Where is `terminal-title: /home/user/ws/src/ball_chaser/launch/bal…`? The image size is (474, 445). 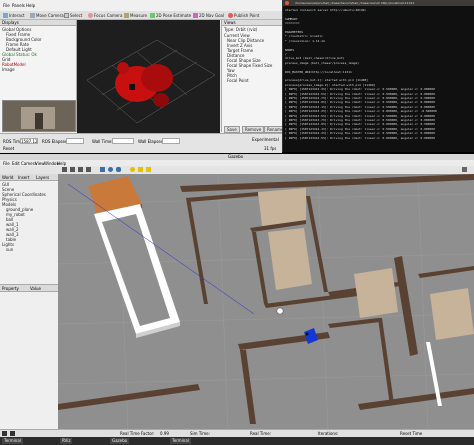
terminal-title: /home/user/ws/src/ball_chaser/launch/bal… is located at coordinates (355, 3).